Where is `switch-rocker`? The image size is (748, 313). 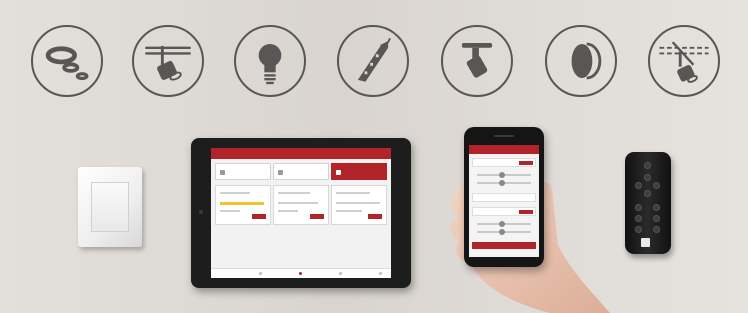
switch-rocker is located at coordinates (110, 207).